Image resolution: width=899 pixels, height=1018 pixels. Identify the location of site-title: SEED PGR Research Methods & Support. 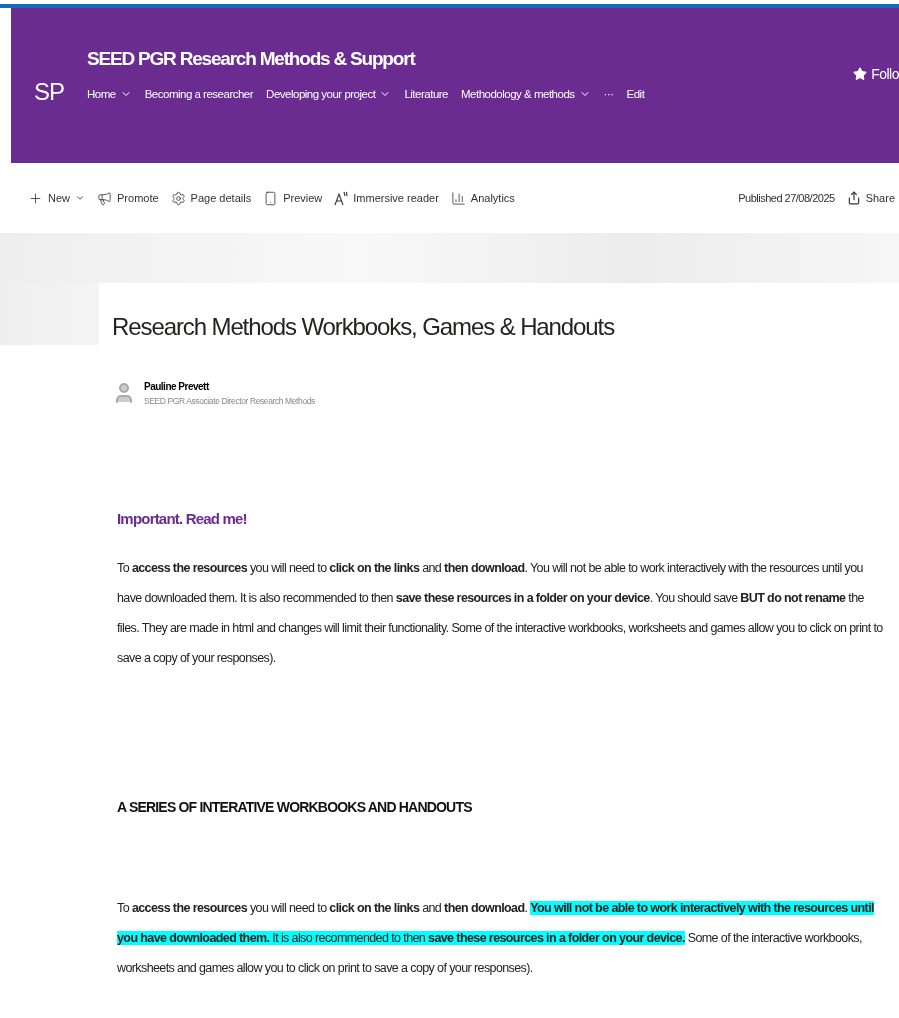
(366, 59).